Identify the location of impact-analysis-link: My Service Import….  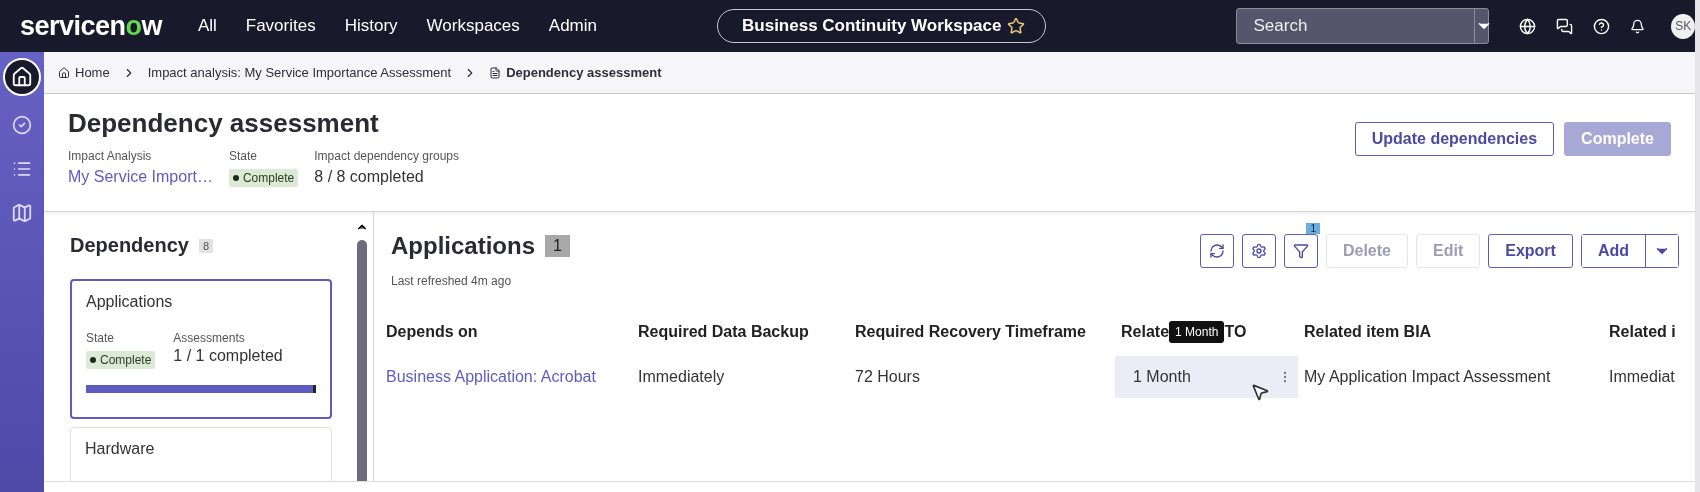
(140, 177).